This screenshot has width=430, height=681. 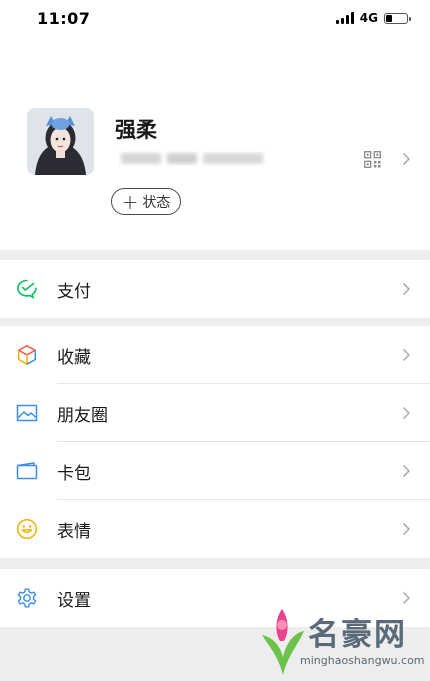 I want to click on add-status-button: + 状态, so click(x=146, y=201).